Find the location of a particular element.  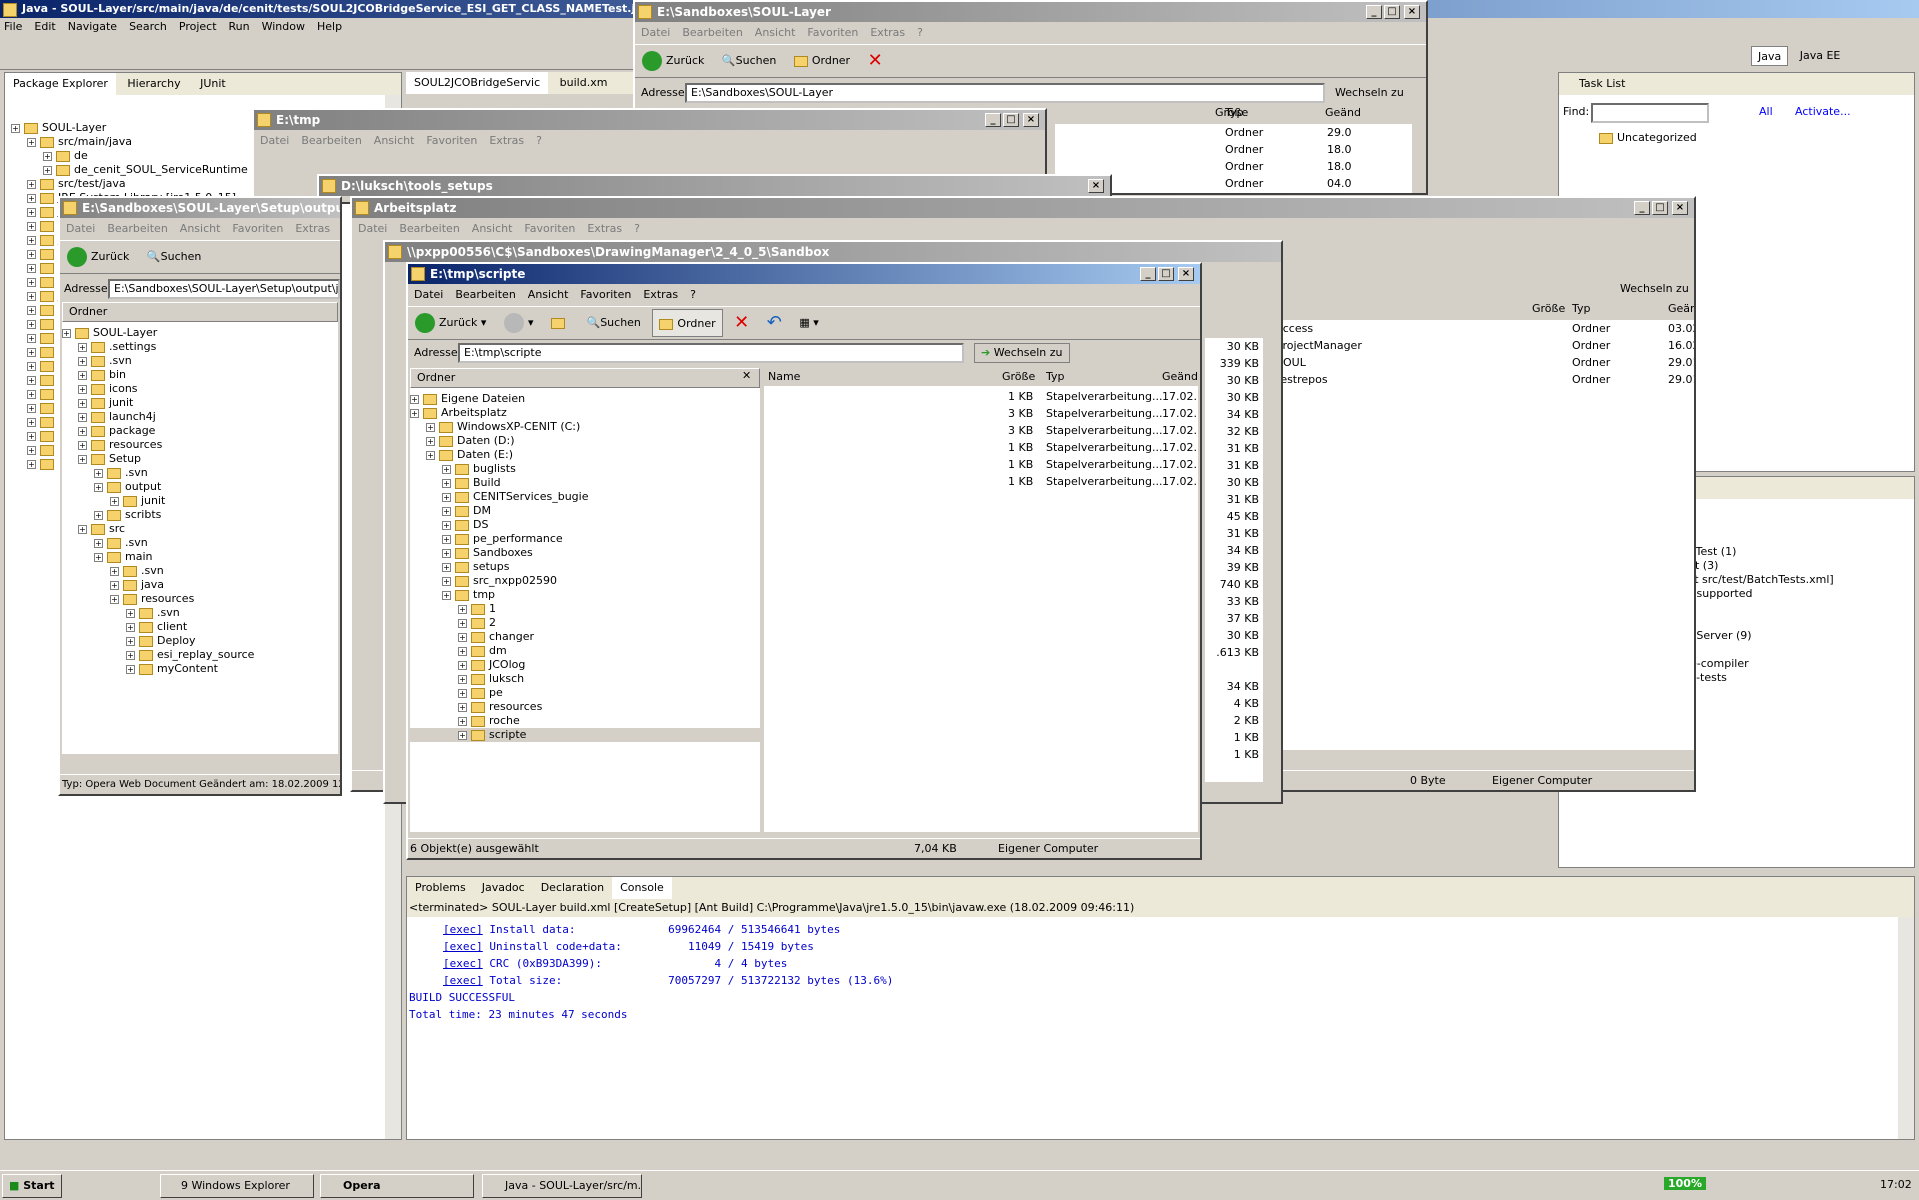

menu-search: Search is located at coordinates (148, 26).